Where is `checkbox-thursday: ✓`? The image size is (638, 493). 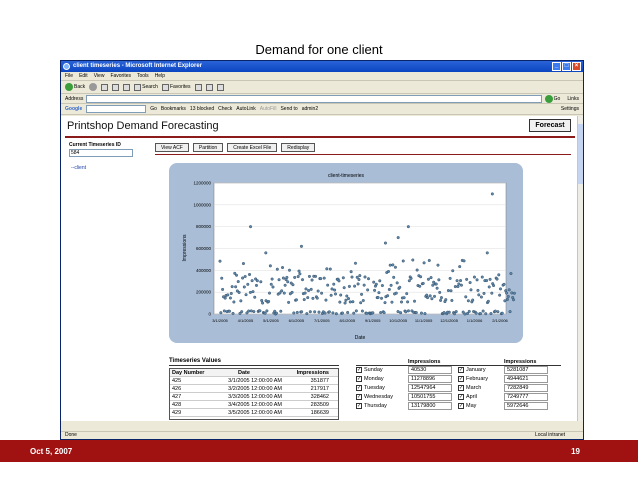 checkbox-thursday: ✓ is located at coordinates (359, 406).